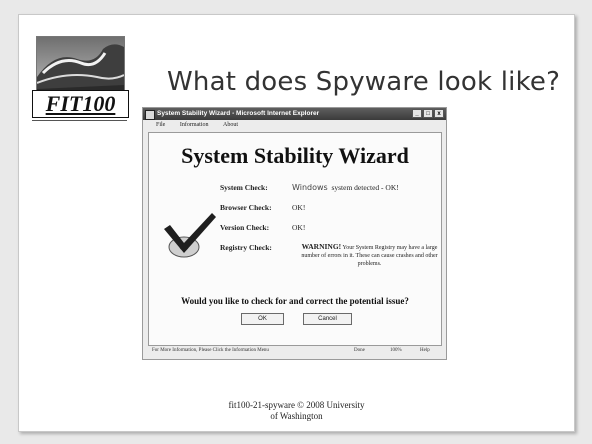 Image resolution: width=592 pixels, height=444 pixels. What do you see at coordinates (244, 187) in the screenshot?
I see `check-label: System Check:` at bounding box center [244, 187].